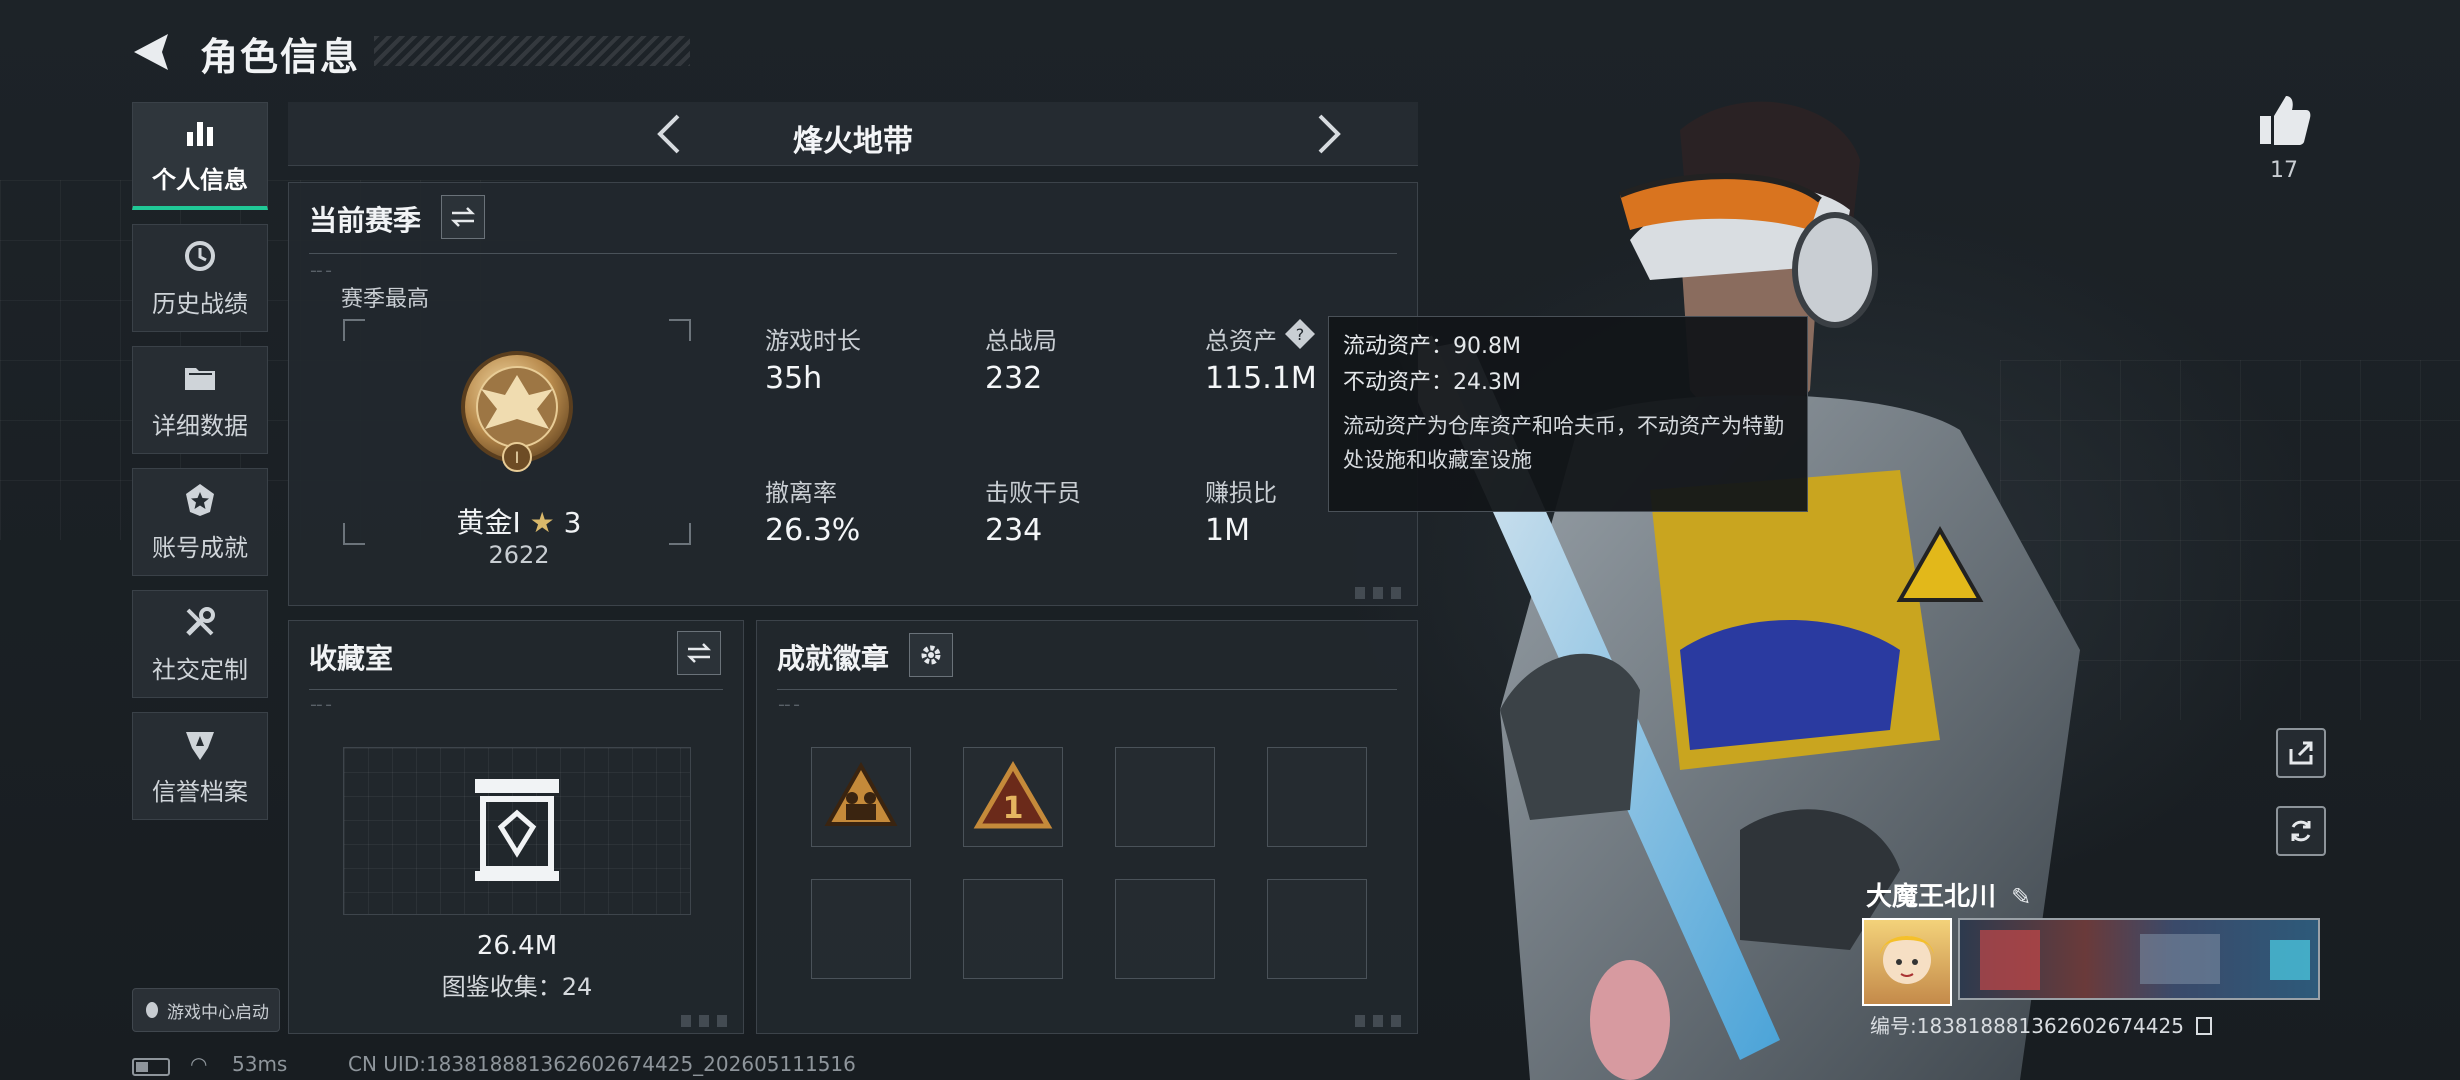  I want to click on sidebar-item-label: 账号成就, so click(200, 547).